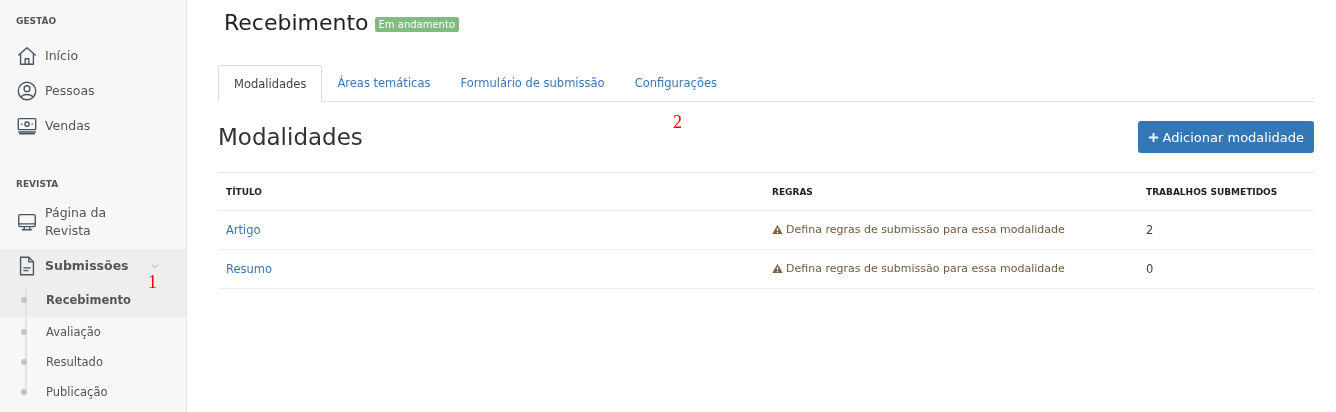  Describe the element at coordinates (243, 230) in the screenshot. I see `title-link: Artigo` at that location.